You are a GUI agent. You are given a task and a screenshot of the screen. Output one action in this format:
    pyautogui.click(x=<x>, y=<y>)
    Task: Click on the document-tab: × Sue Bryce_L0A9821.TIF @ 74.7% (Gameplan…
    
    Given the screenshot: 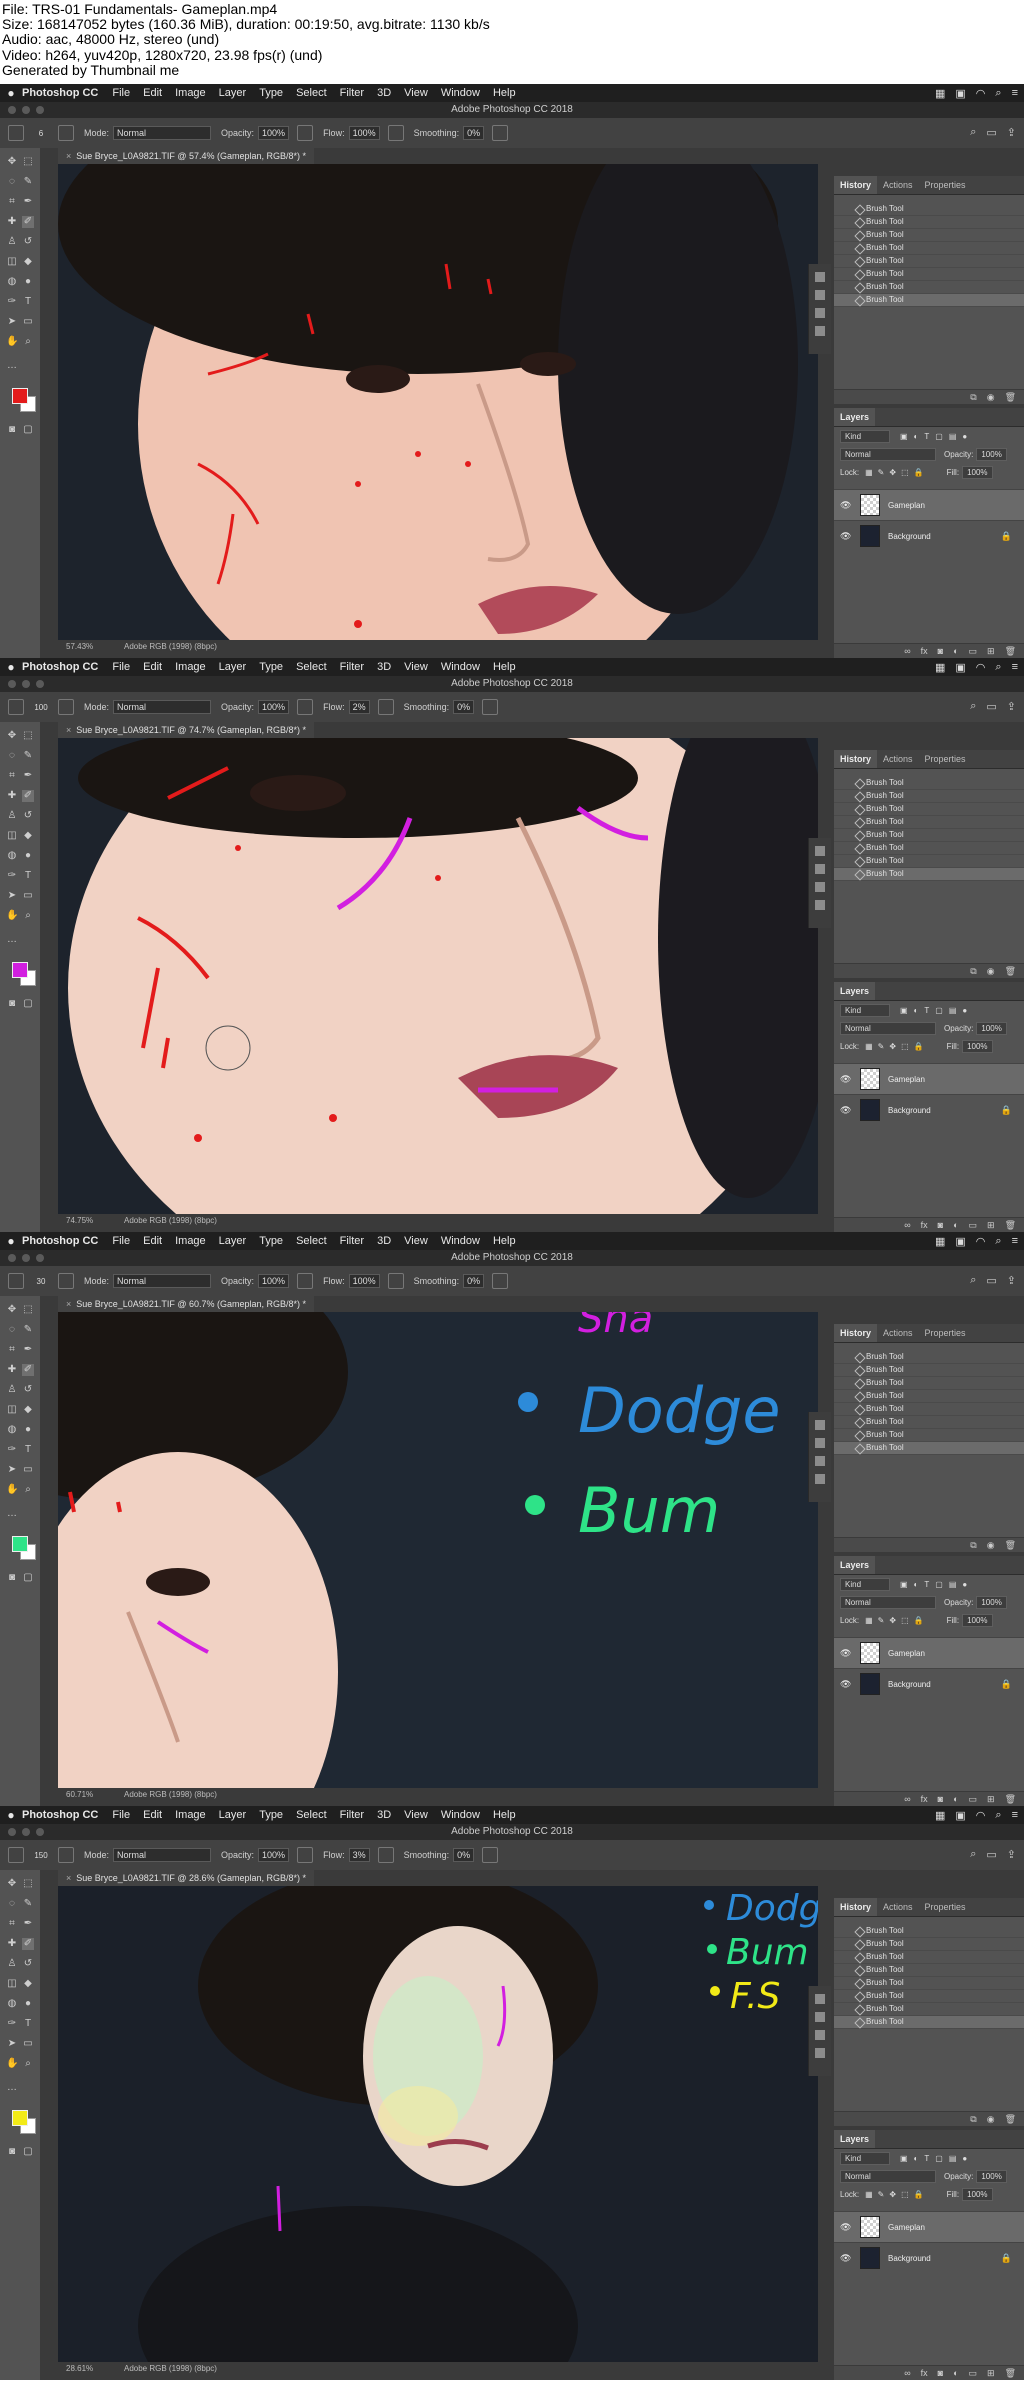 What is the action you would take?
    pyautogui.click(x=186, y=730)
    